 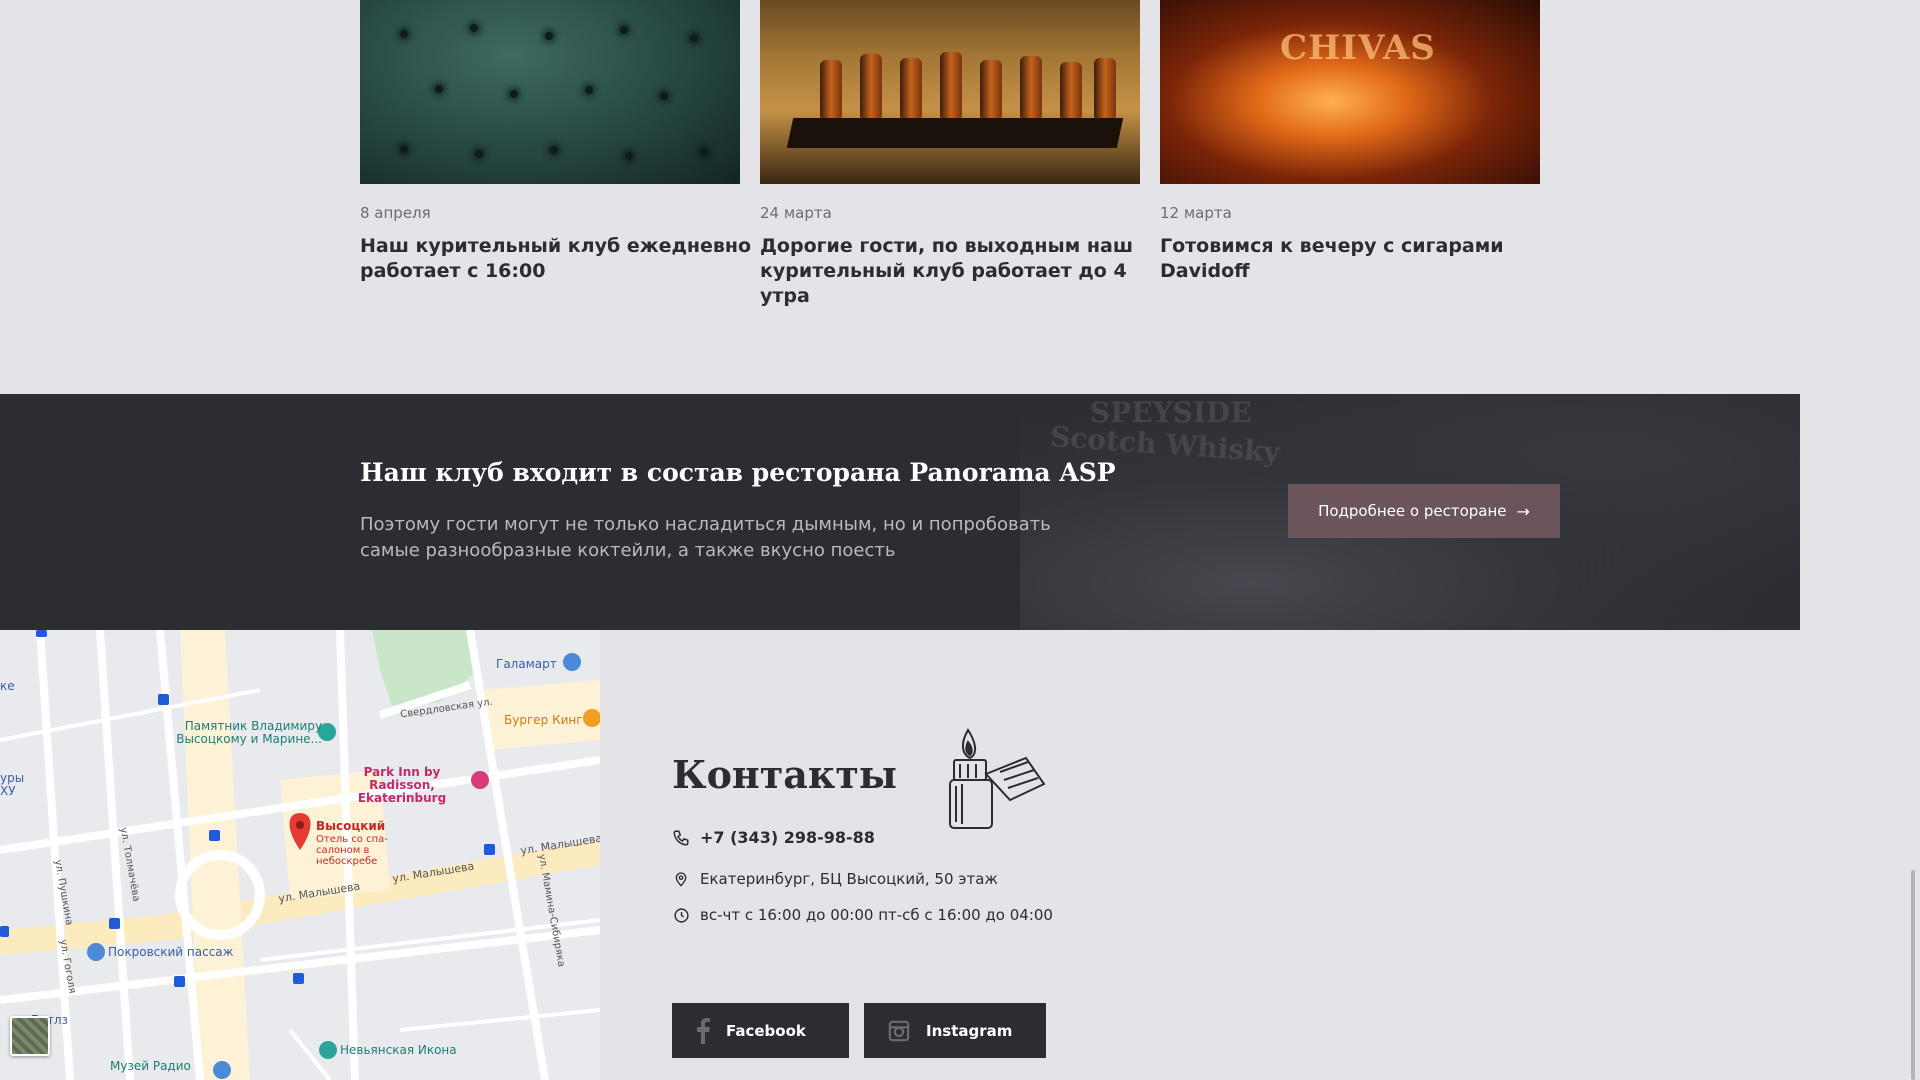 I want to click on restaurant-details-button: Подробнее о ресторане →, so click(x=1424, y=511).